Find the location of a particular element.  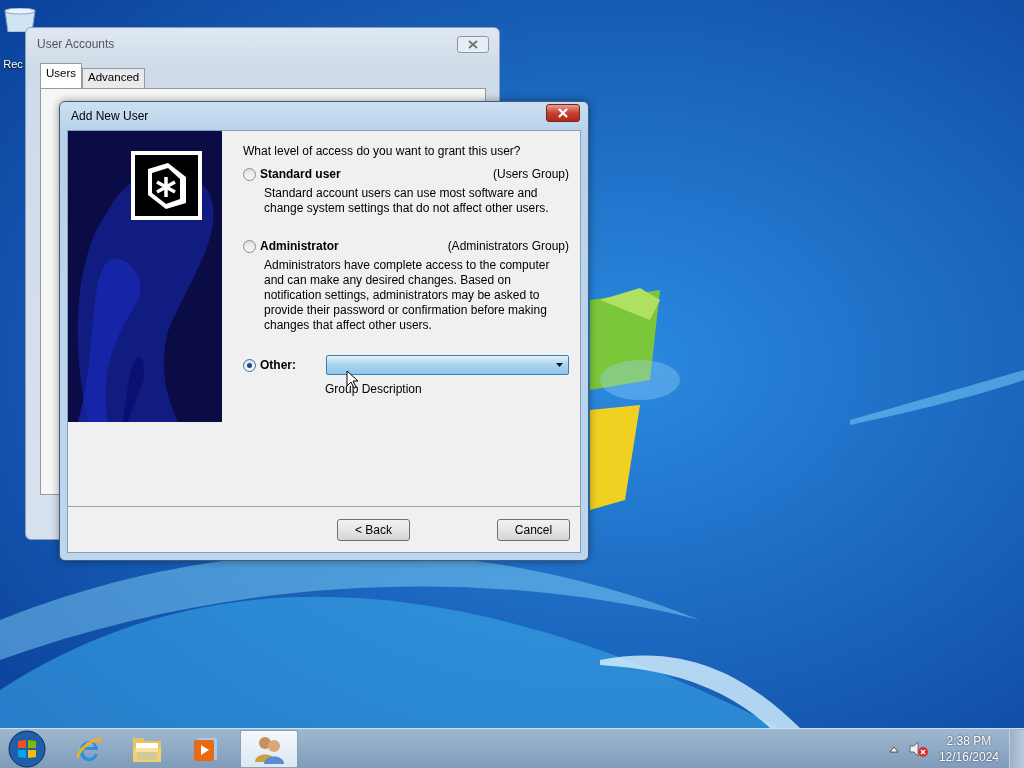

clock-time: 2:38 PM is located at coordinates (969, 740).